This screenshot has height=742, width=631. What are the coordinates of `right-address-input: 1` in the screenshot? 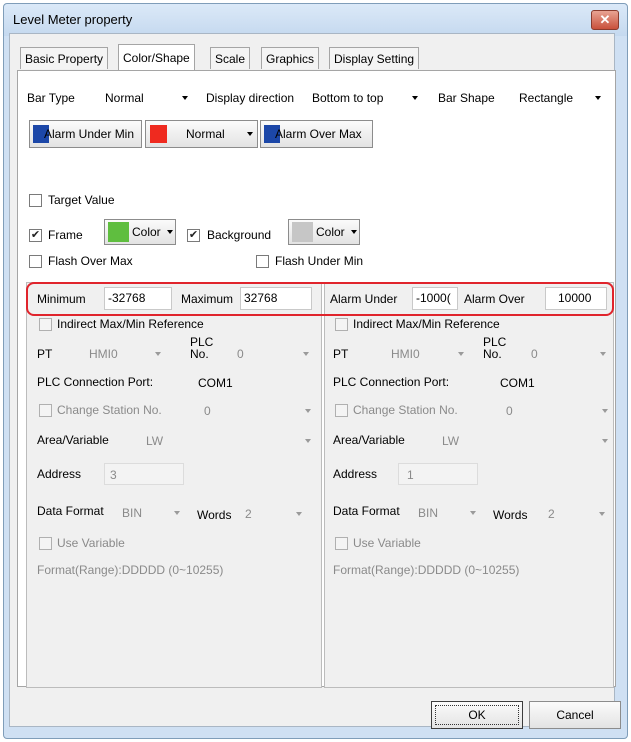 It's located at (438, 474).